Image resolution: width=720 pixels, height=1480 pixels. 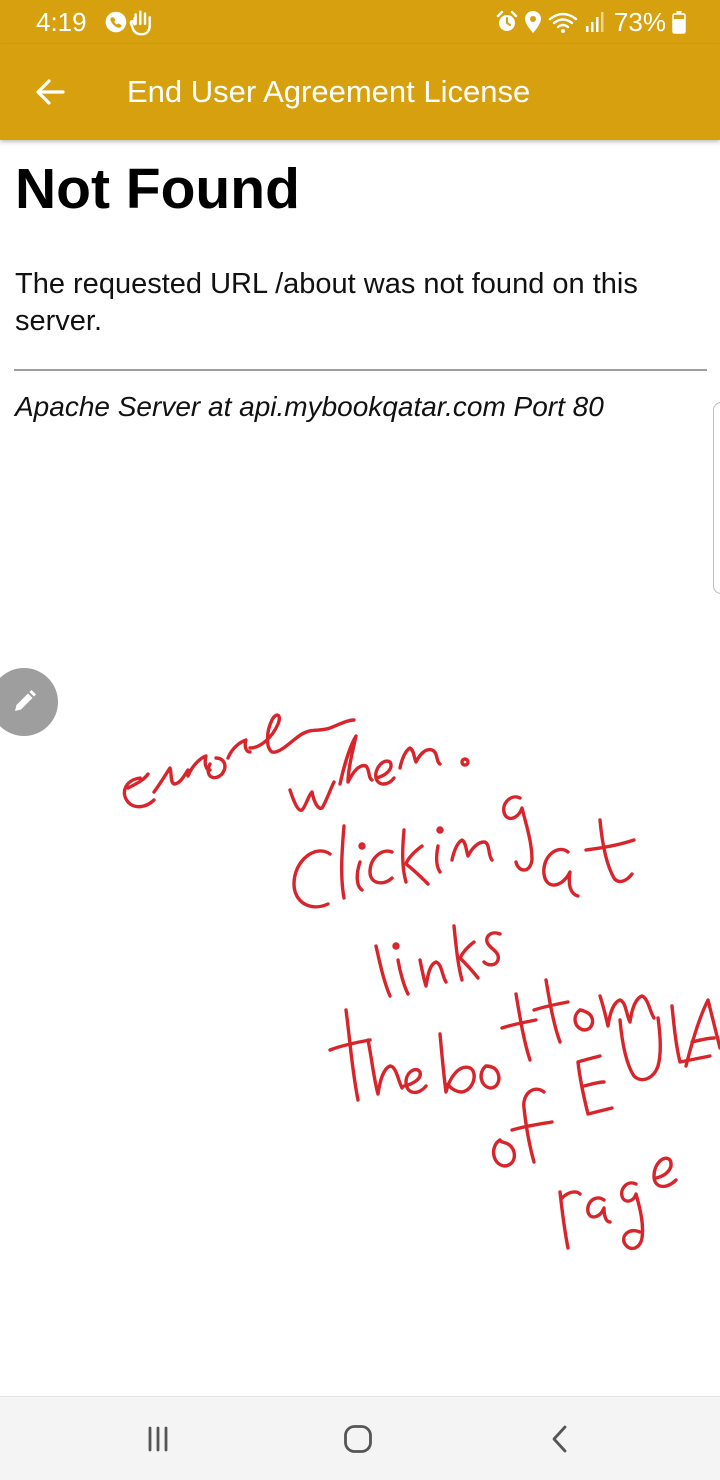 What do you see at coordinates (563, 22) in the screenshot?
I see `wifi-icon` at bounding box center [563, 22].